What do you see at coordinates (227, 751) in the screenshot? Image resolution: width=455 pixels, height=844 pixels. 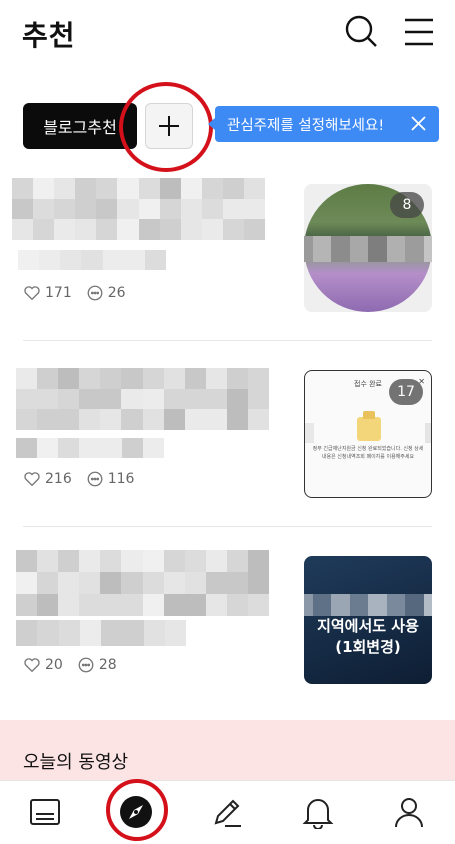 I see `video-section: 오늘의 동영상` at bounding box center [227, 751].